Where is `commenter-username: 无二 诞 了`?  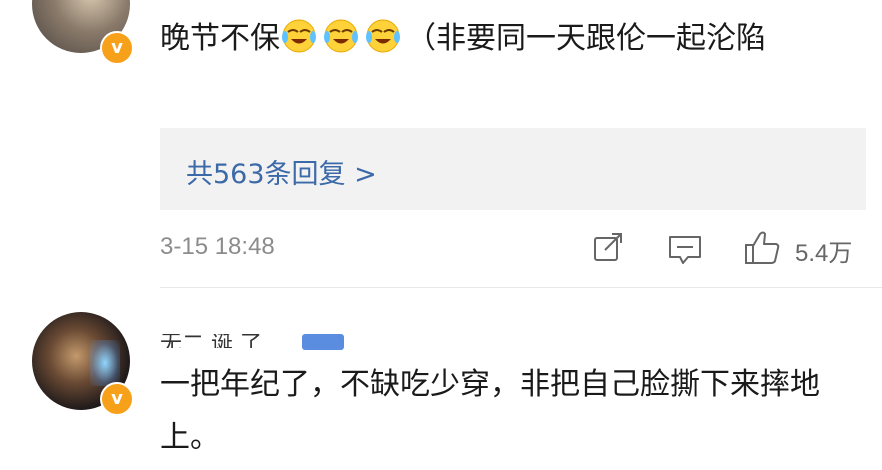
commenter-username: 无二 诞 了 is located at coordinates (211, 341).